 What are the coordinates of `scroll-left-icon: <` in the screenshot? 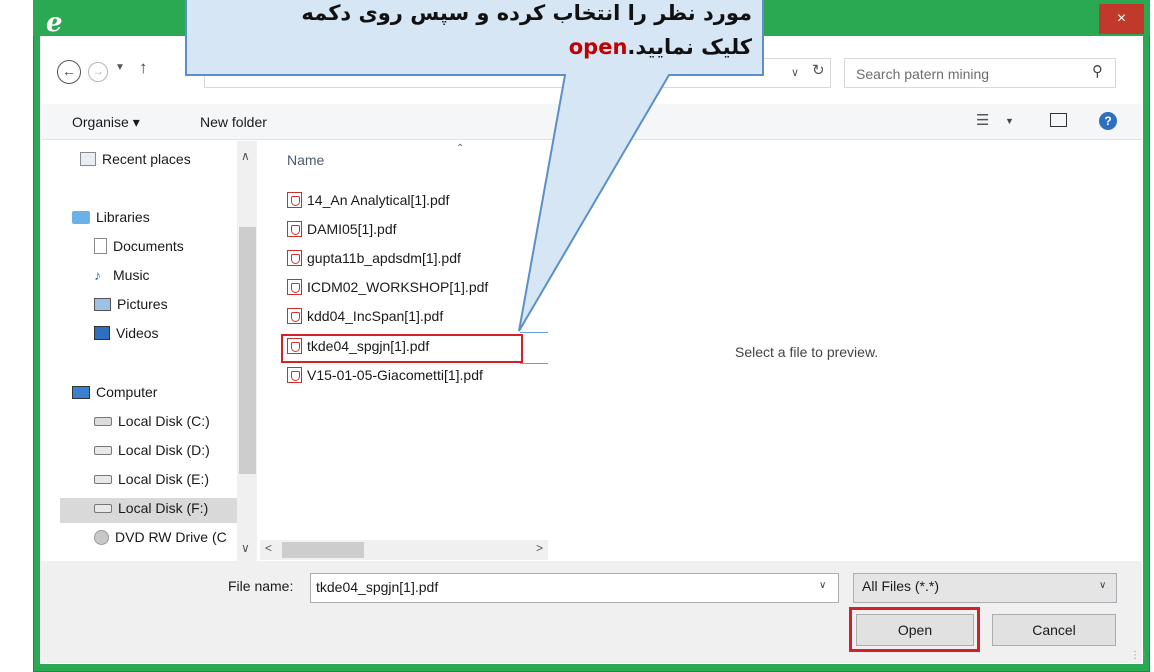 It's located at (268, 548).